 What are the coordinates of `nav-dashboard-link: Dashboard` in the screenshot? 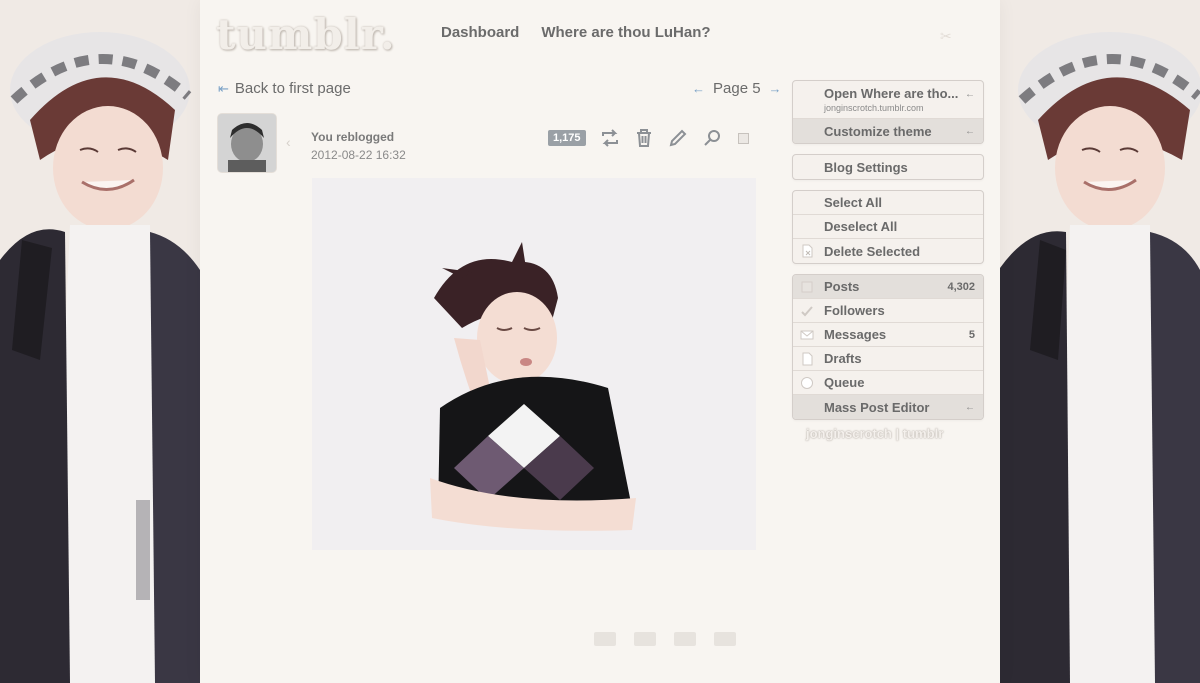 It's located at (480, 32).